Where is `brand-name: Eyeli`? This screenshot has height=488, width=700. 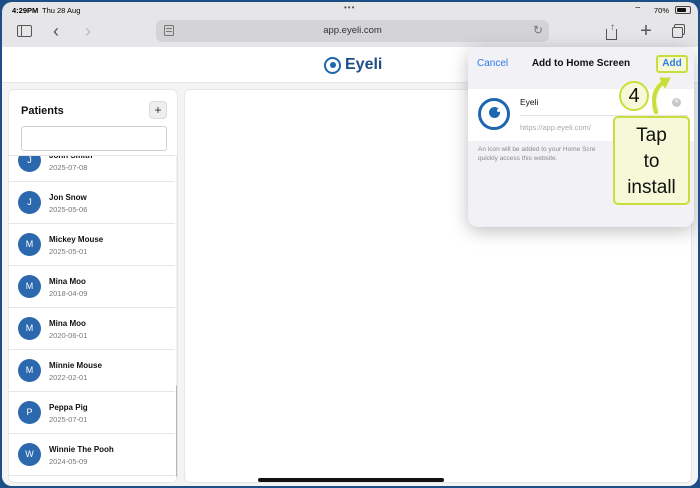
brand-name: Eyeli is located at coordinates (364, 64).